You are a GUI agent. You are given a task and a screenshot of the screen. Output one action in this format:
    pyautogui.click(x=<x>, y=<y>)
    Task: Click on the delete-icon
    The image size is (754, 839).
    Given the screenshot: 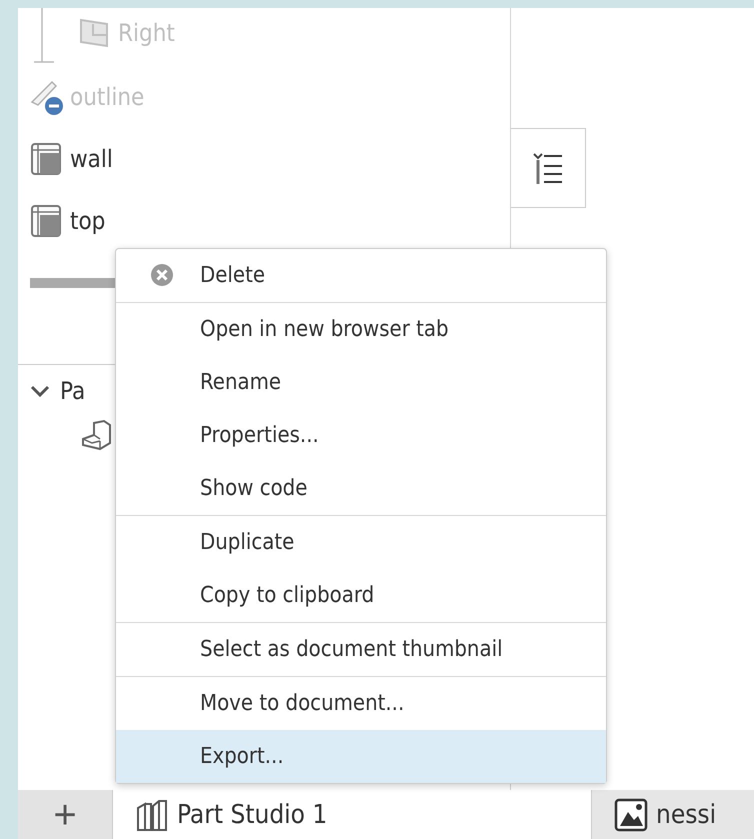 What is the action you would take?
    pyautogui.click(x=162, y=275)
    